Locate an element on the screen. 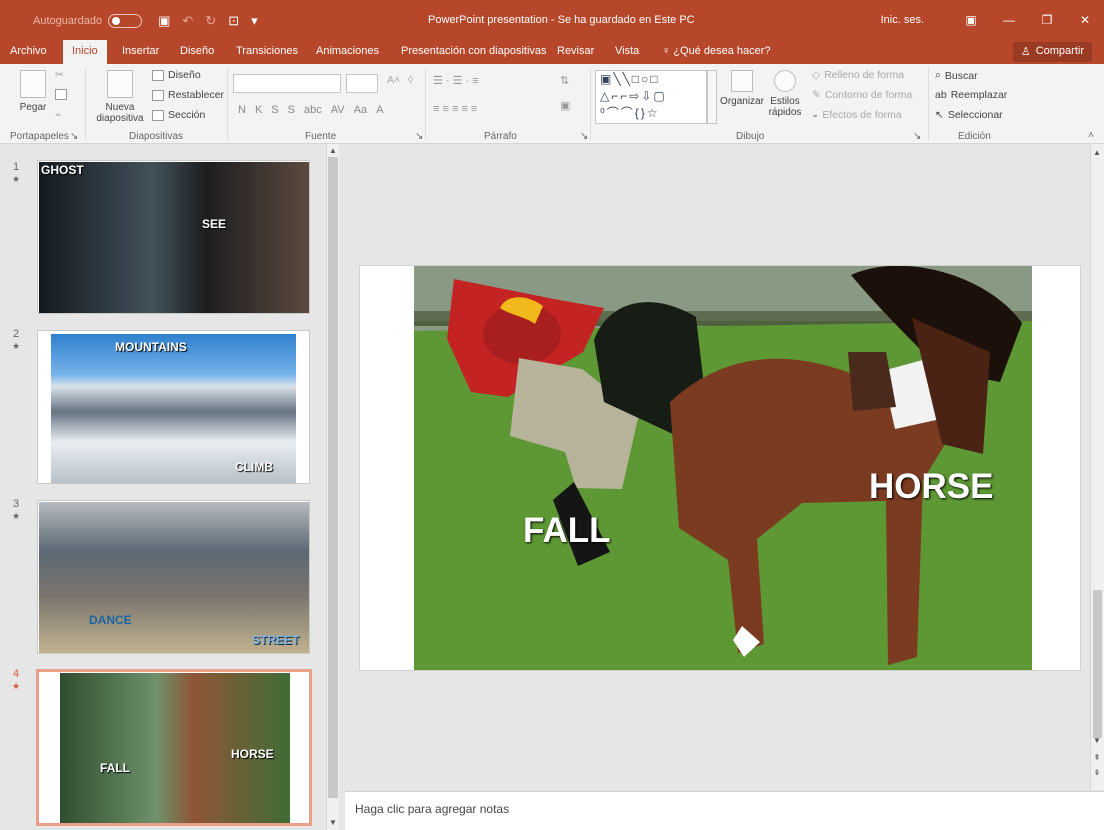 This screenshot has width=1104, height=830. shape-fill-button: ◇ Relleno de forma is located at coordinates (858, 75).